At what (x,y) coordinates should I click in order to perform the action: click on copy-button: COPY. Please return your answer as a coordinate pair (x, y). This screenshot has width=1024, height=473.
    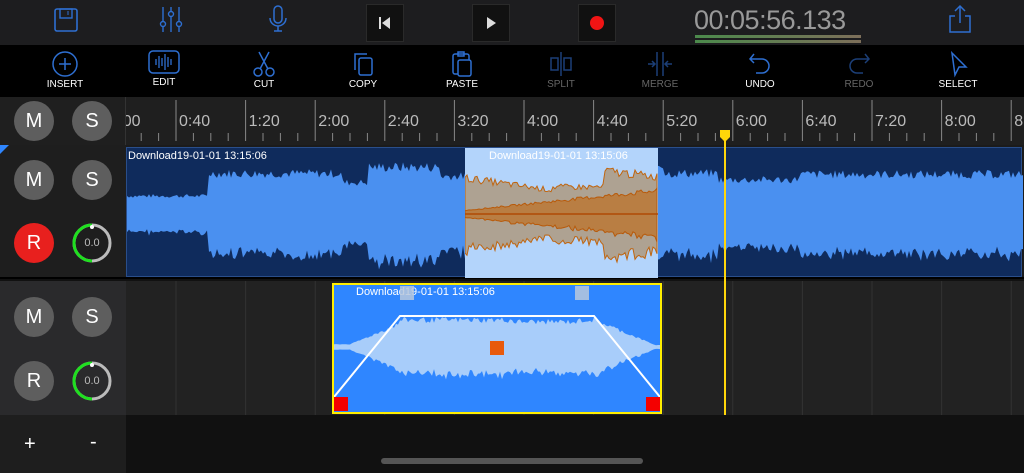
    Looking at the image, I should click on (363, 71).